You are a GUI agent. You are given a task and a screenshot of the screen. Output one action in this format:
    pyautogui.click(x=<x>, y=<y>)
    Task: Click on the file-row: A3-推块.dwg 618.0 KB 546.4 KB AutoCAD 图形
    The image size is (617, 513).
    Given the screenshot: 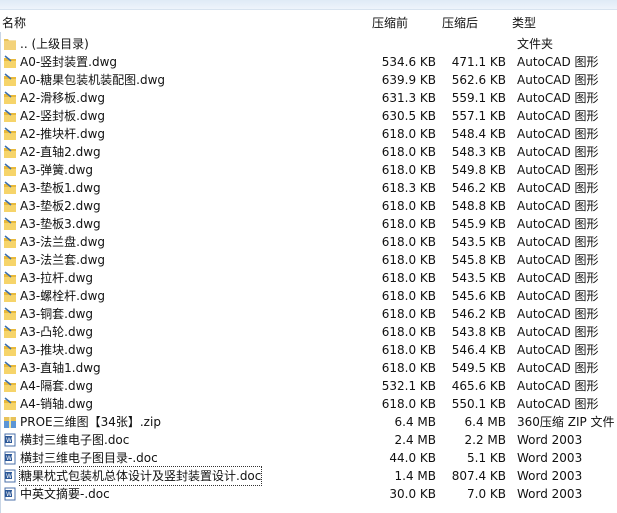 What is the action you would take?
    pyautogui.click(x=308, y=350)
    